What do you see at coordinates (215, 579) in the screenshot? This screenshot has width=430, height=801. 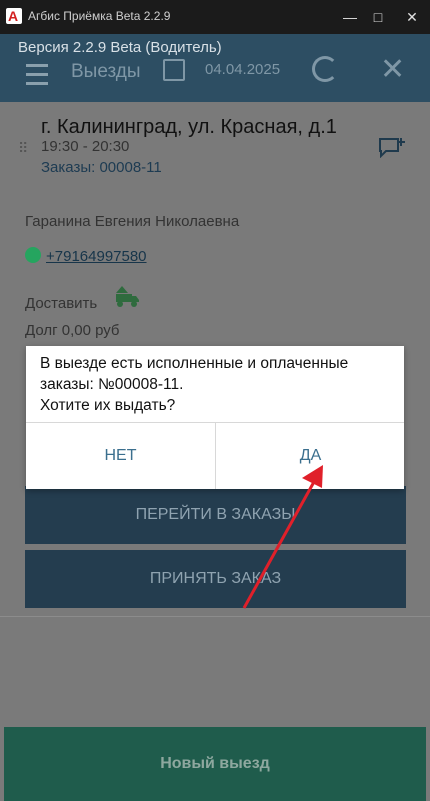 I see `accept-order-button: ПРИНЯТЬ ЗАКАЗ` at bounding box center [215, 579].